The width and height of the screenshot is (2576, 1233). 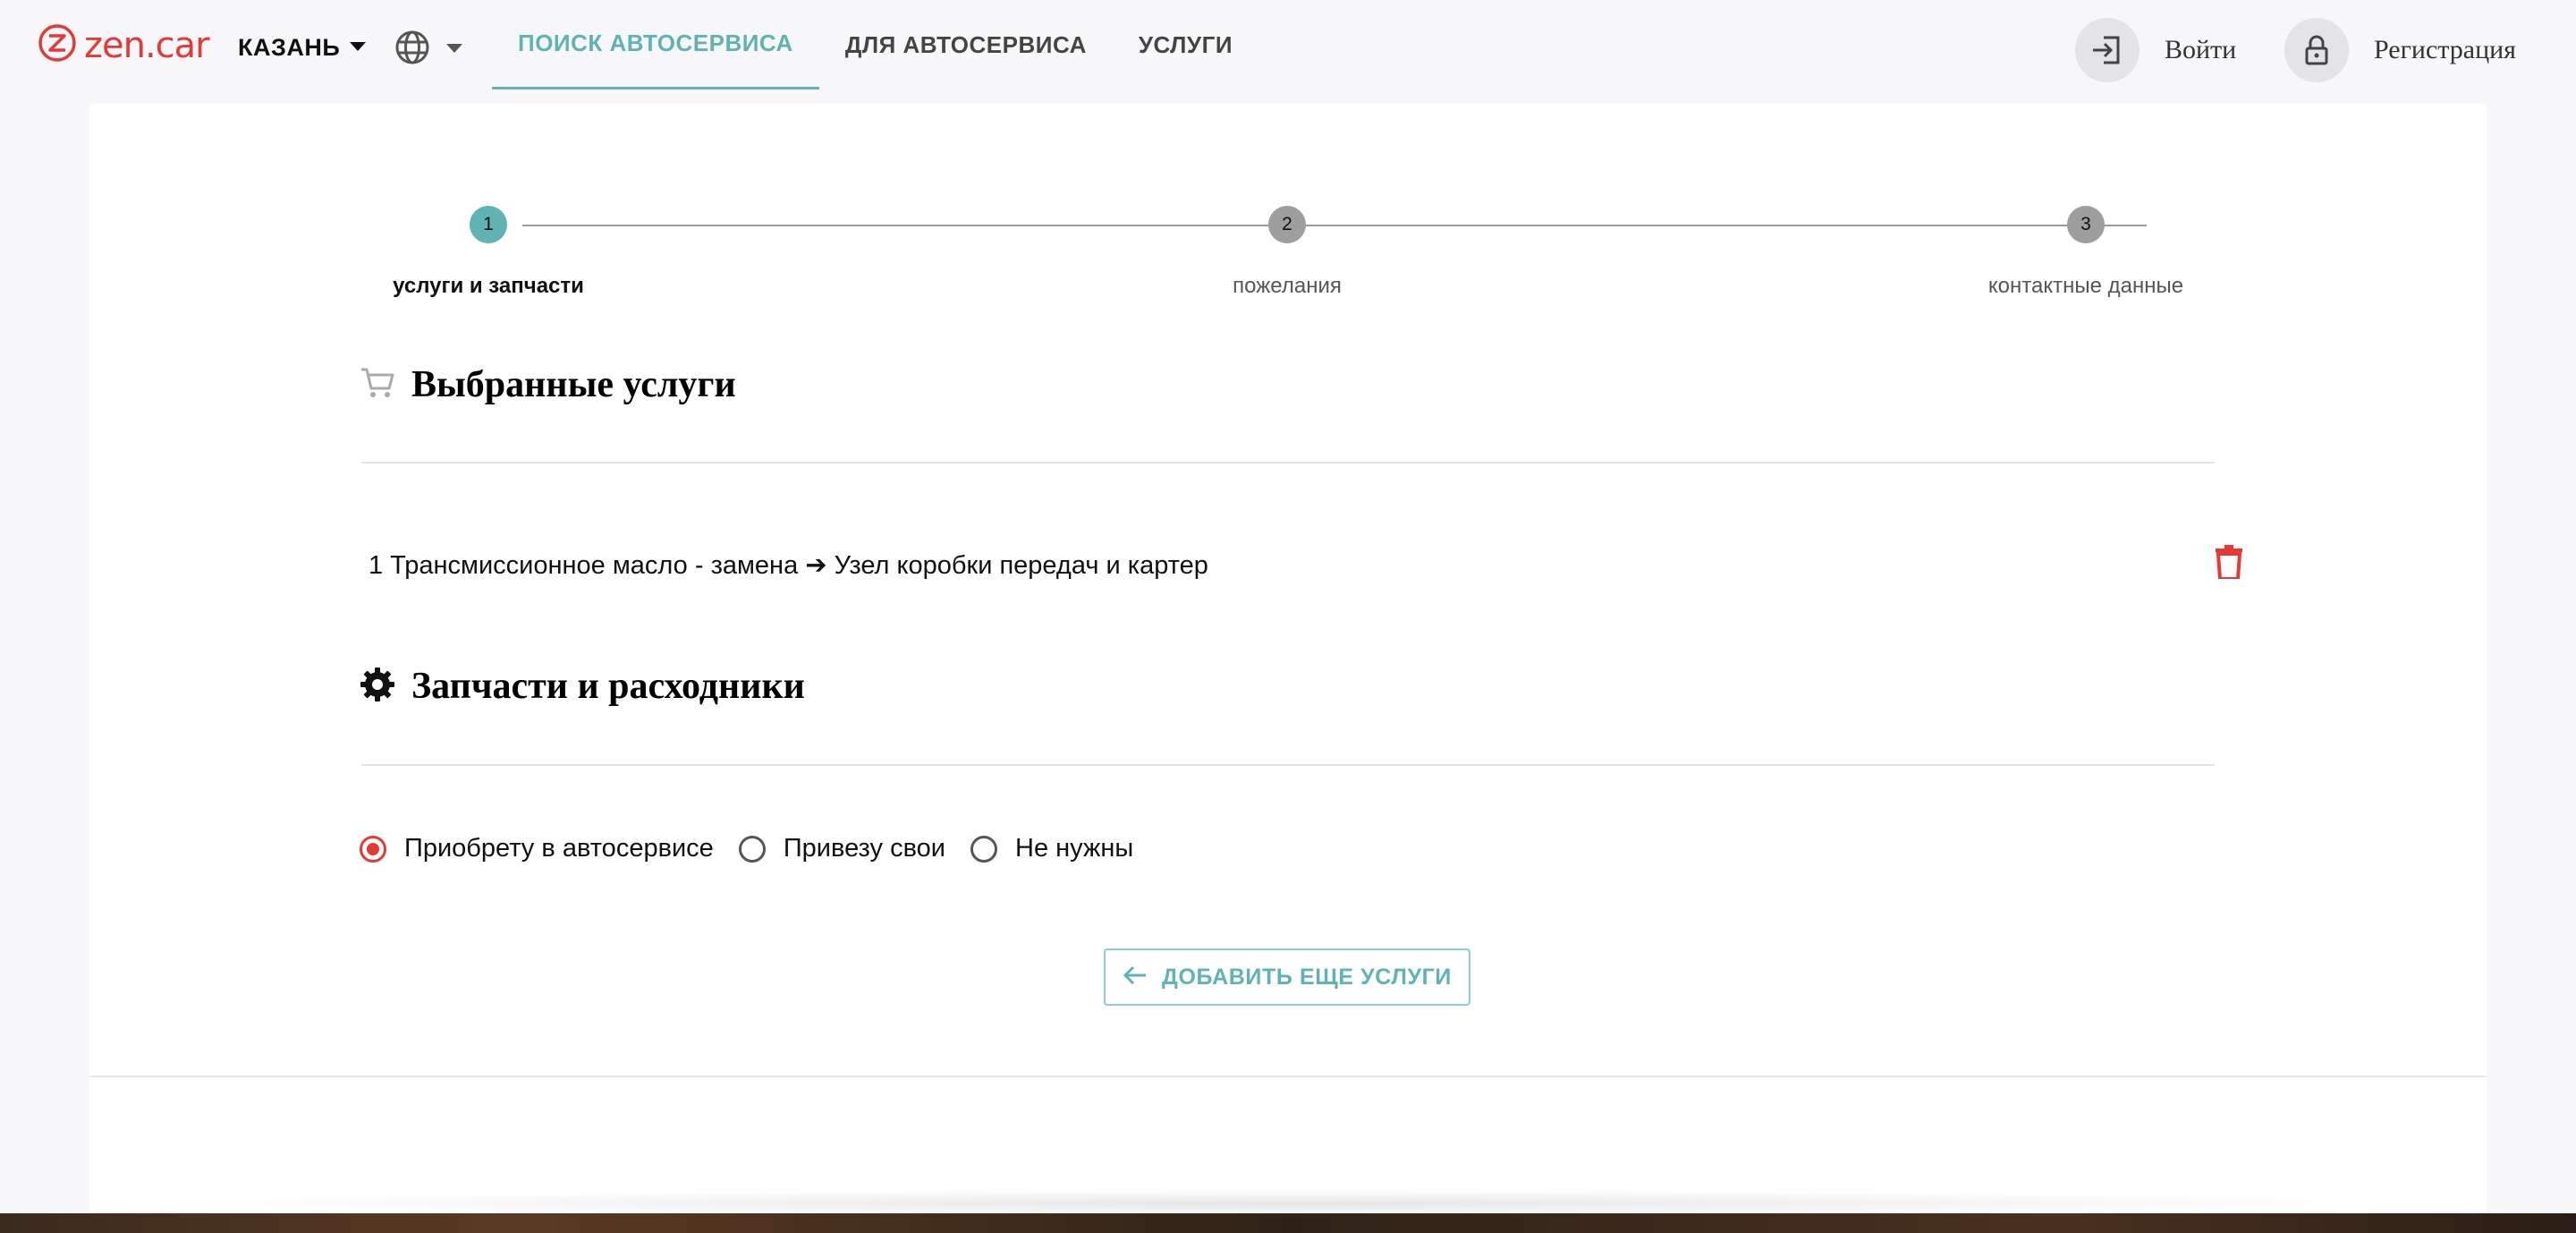 I want to click on logo-text: zen.car, so click(x=147, y=45).